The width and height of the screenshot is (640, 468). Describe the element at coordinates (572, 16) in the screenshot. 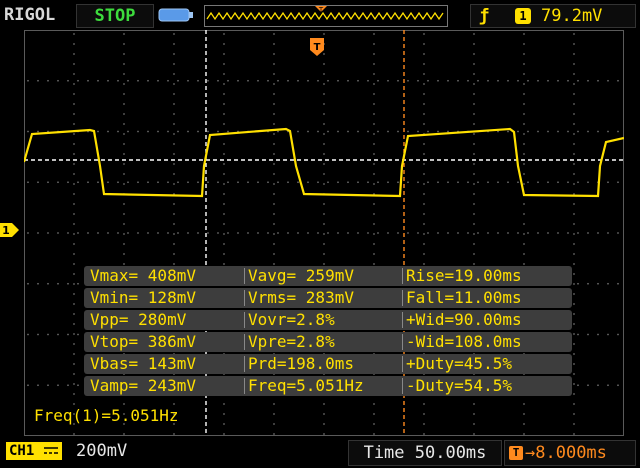

I see `trigger-level-value: 79.2mV` at that location.